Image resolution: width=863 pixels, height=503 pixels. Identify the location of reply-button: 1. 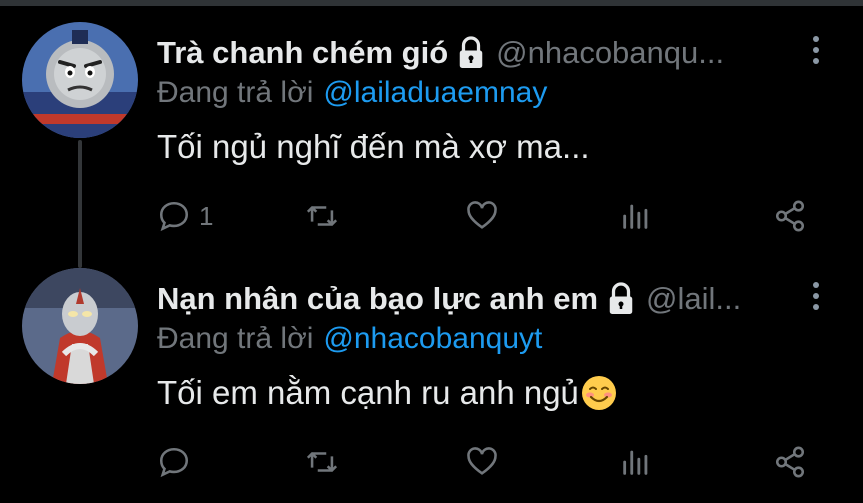
(185, 216).